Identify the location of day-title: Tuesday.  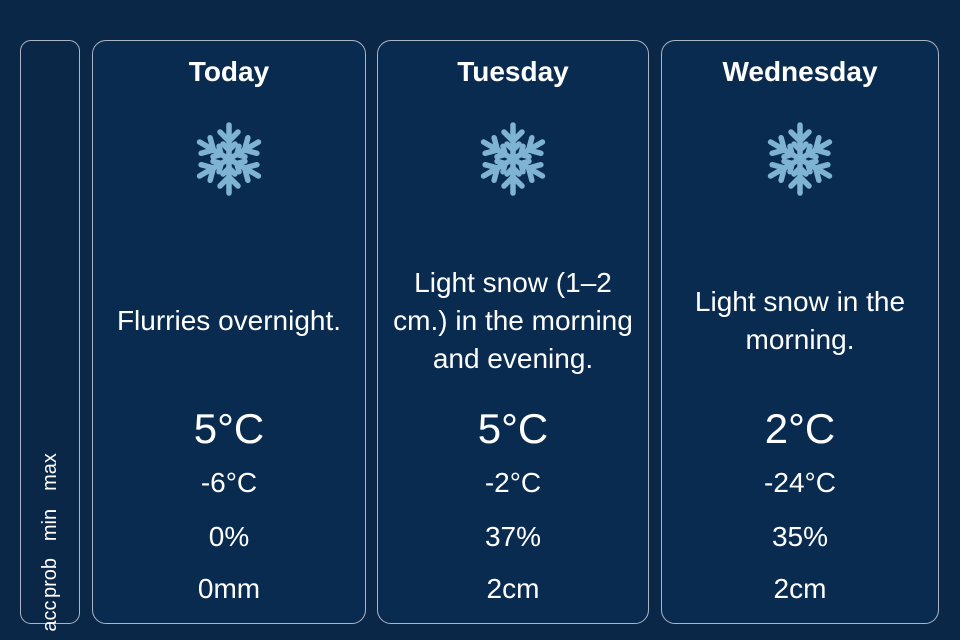
(513, 71).